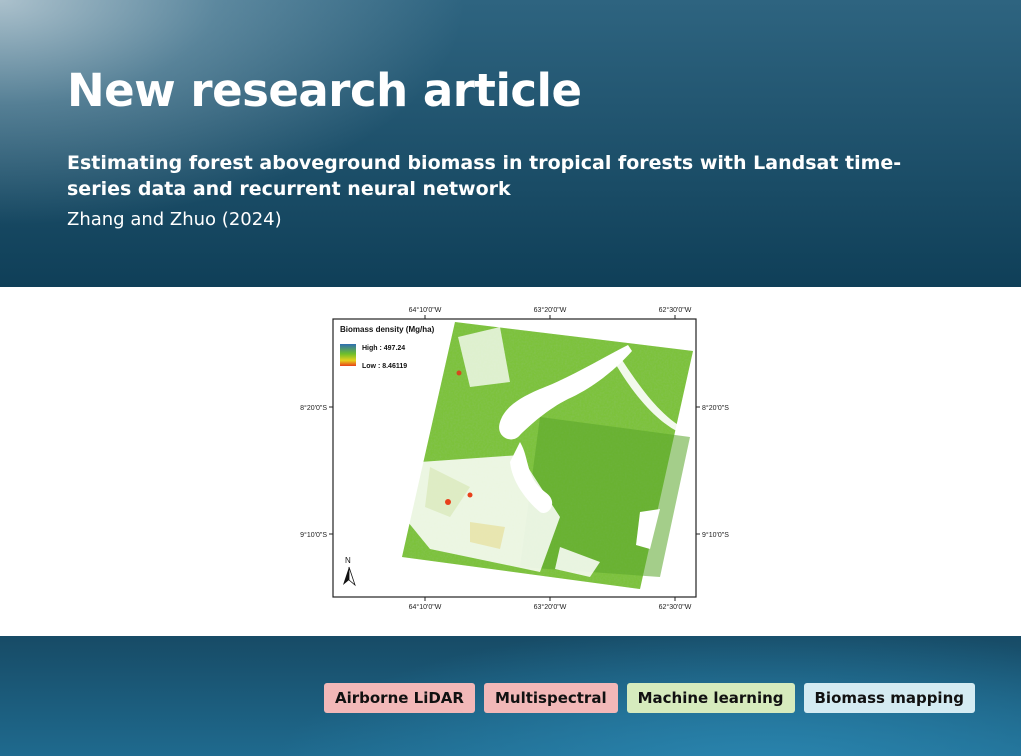 The width and height of the screenshot is (1021, 756). Describe the element at coordinates (399, 698) in the screenshot. I see `tag-airborne-lidar: Airborne LiDAR` at that location.